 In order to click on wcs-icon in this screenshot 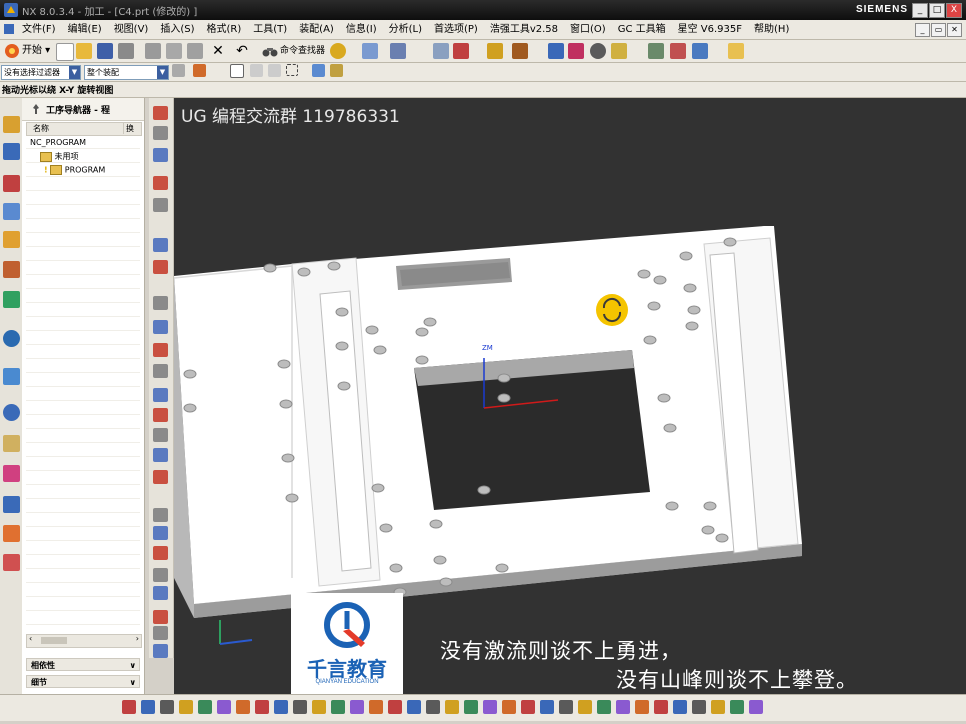, I will do `click(441, 51)`.